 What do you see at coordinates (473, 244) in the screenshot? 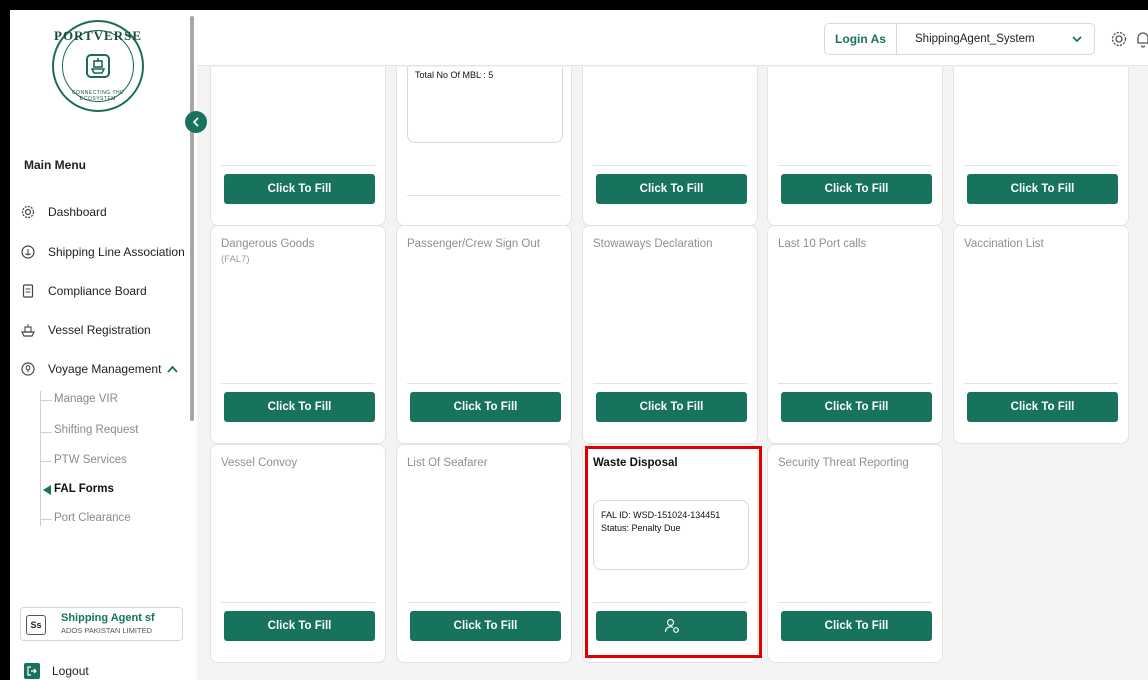
I see `card-title: Passenger/Crew Sign Out` at bounding box center [473, 244].